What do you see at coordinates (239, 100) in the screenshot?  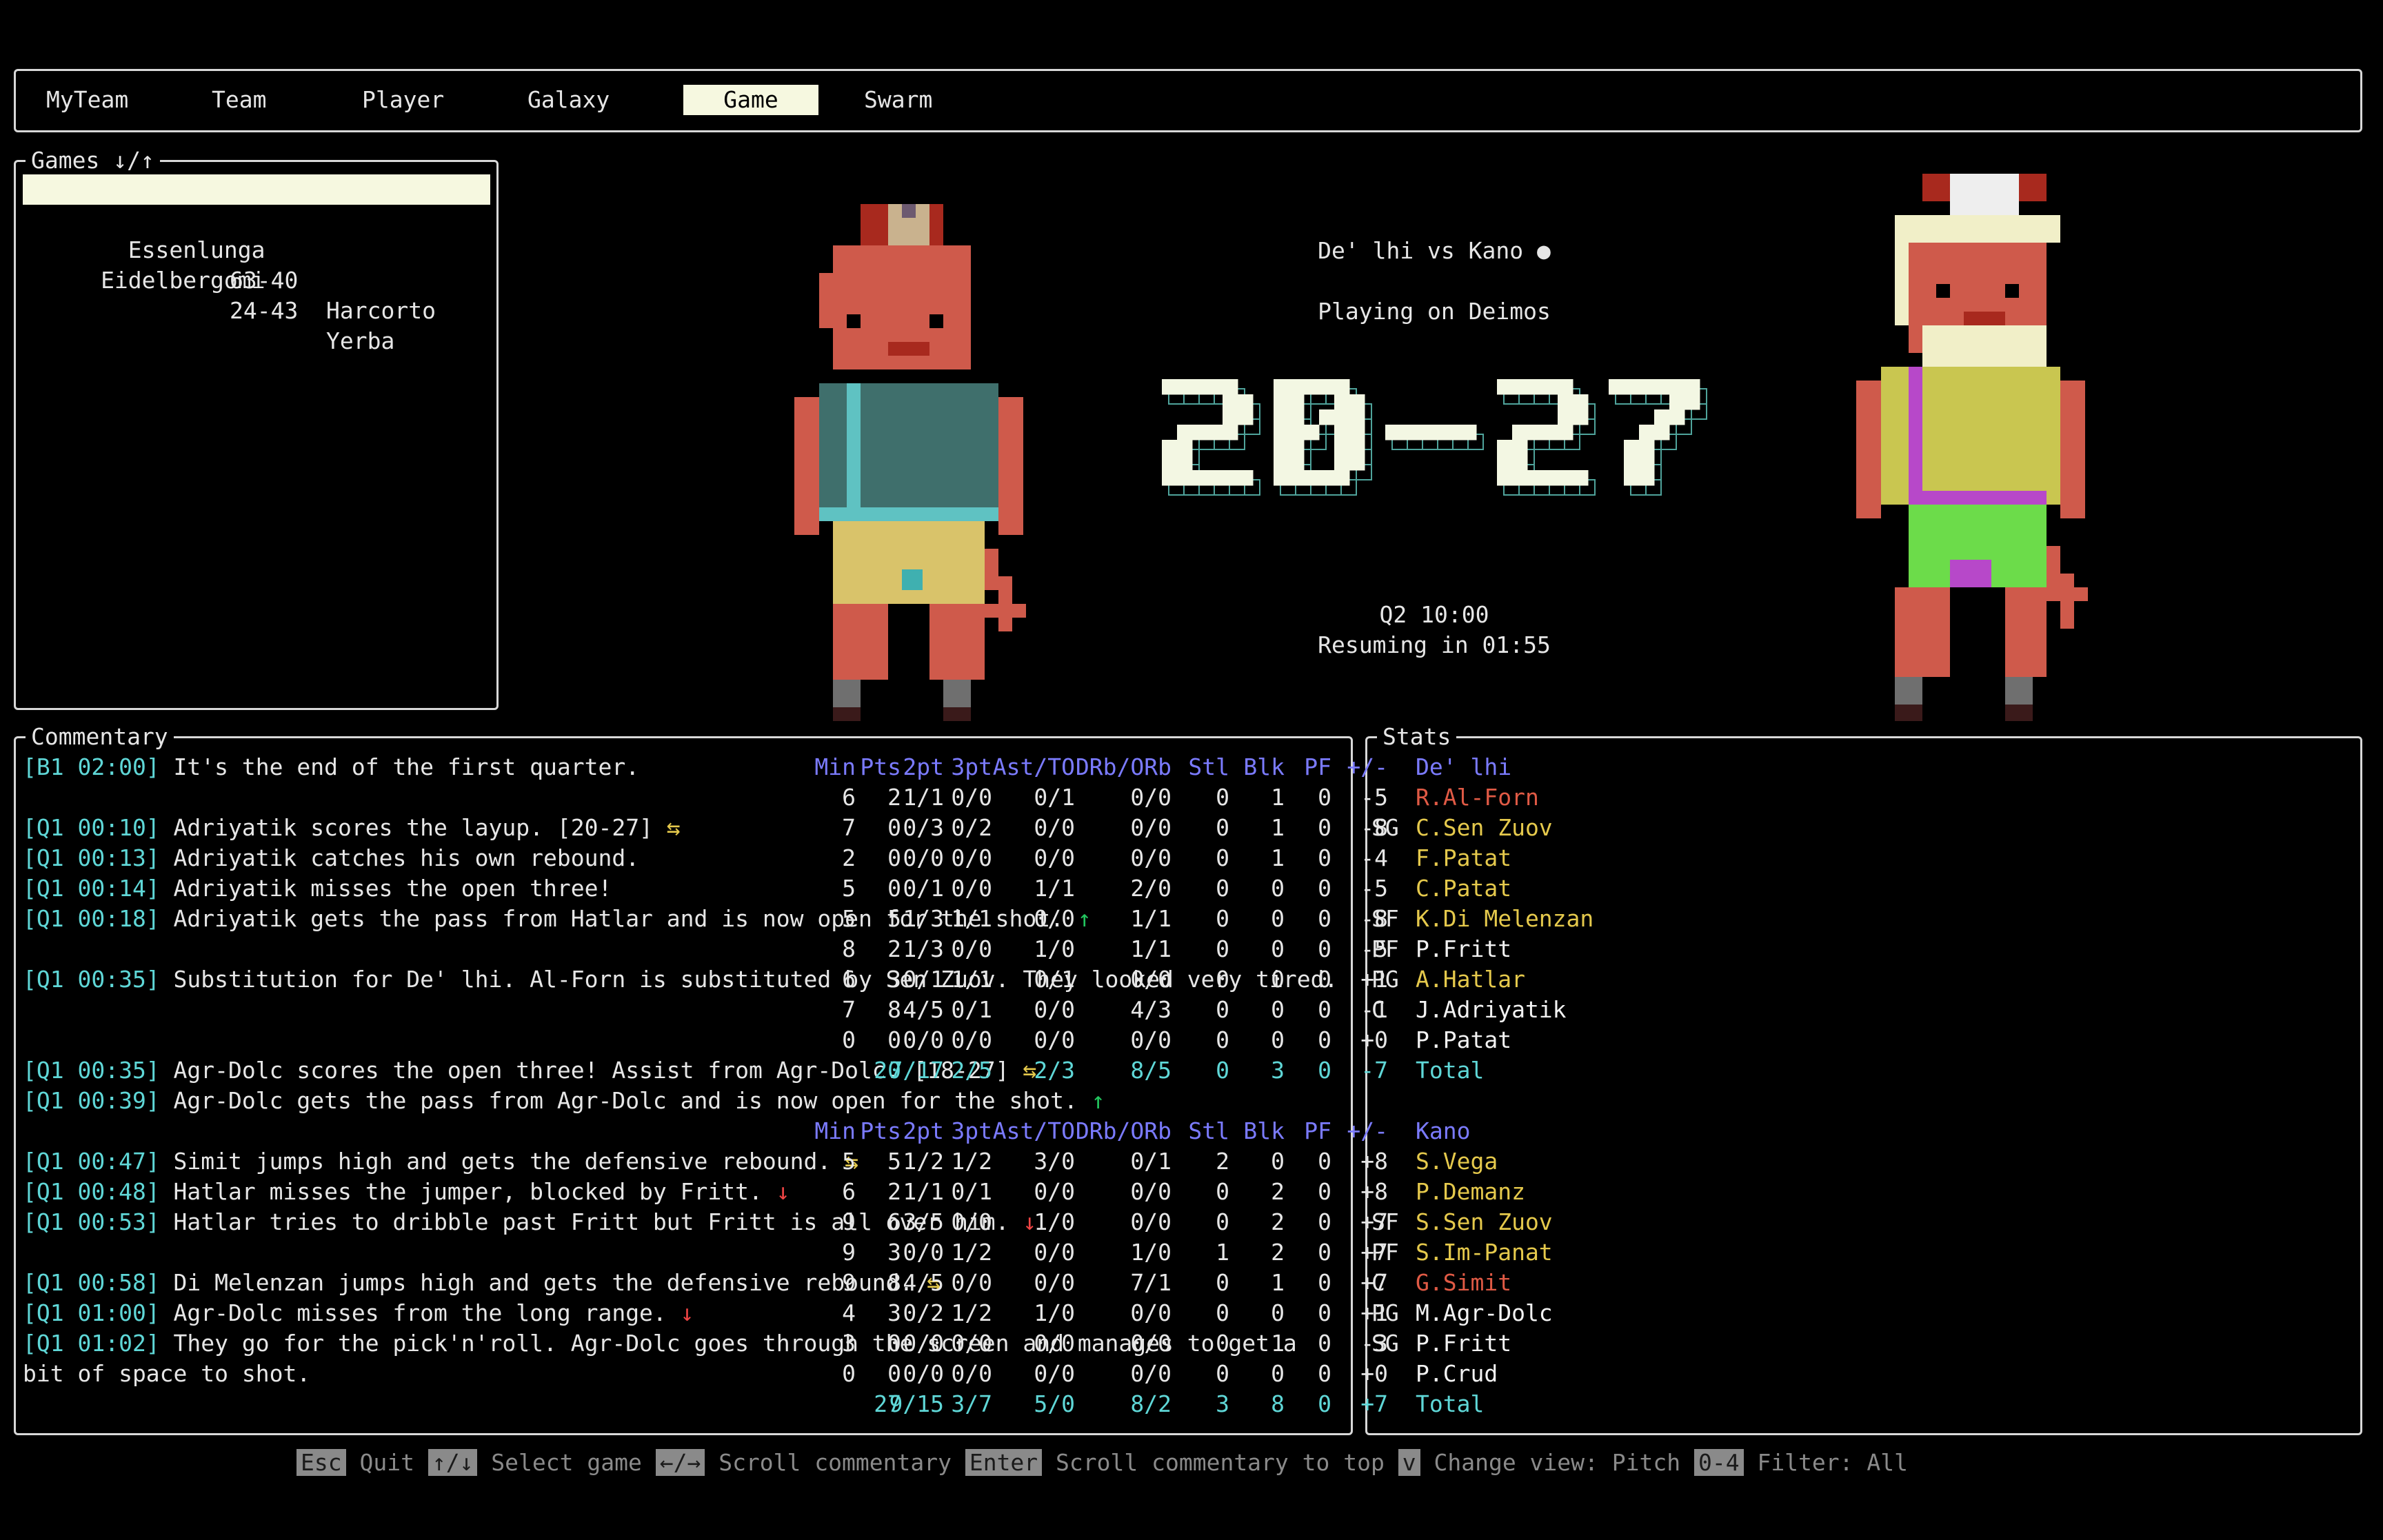 I see `tab-team: Team` at bounding box center [239, 100].